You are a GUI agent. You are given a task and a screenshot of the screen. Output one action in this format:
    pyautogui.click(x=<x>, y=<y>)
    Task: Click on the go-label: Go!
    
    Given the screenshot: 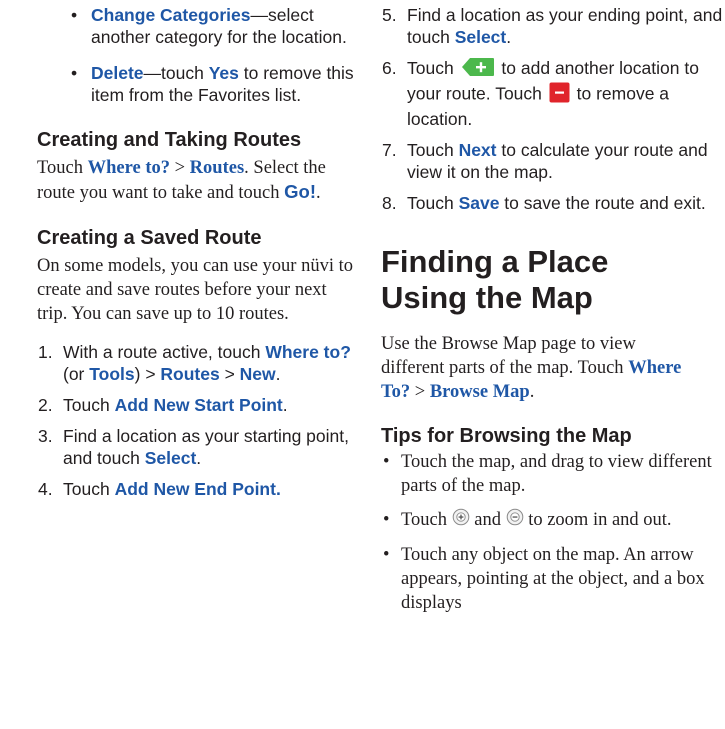 What is the action you would take?
    pyautogui.click(x=300, y=191)
    